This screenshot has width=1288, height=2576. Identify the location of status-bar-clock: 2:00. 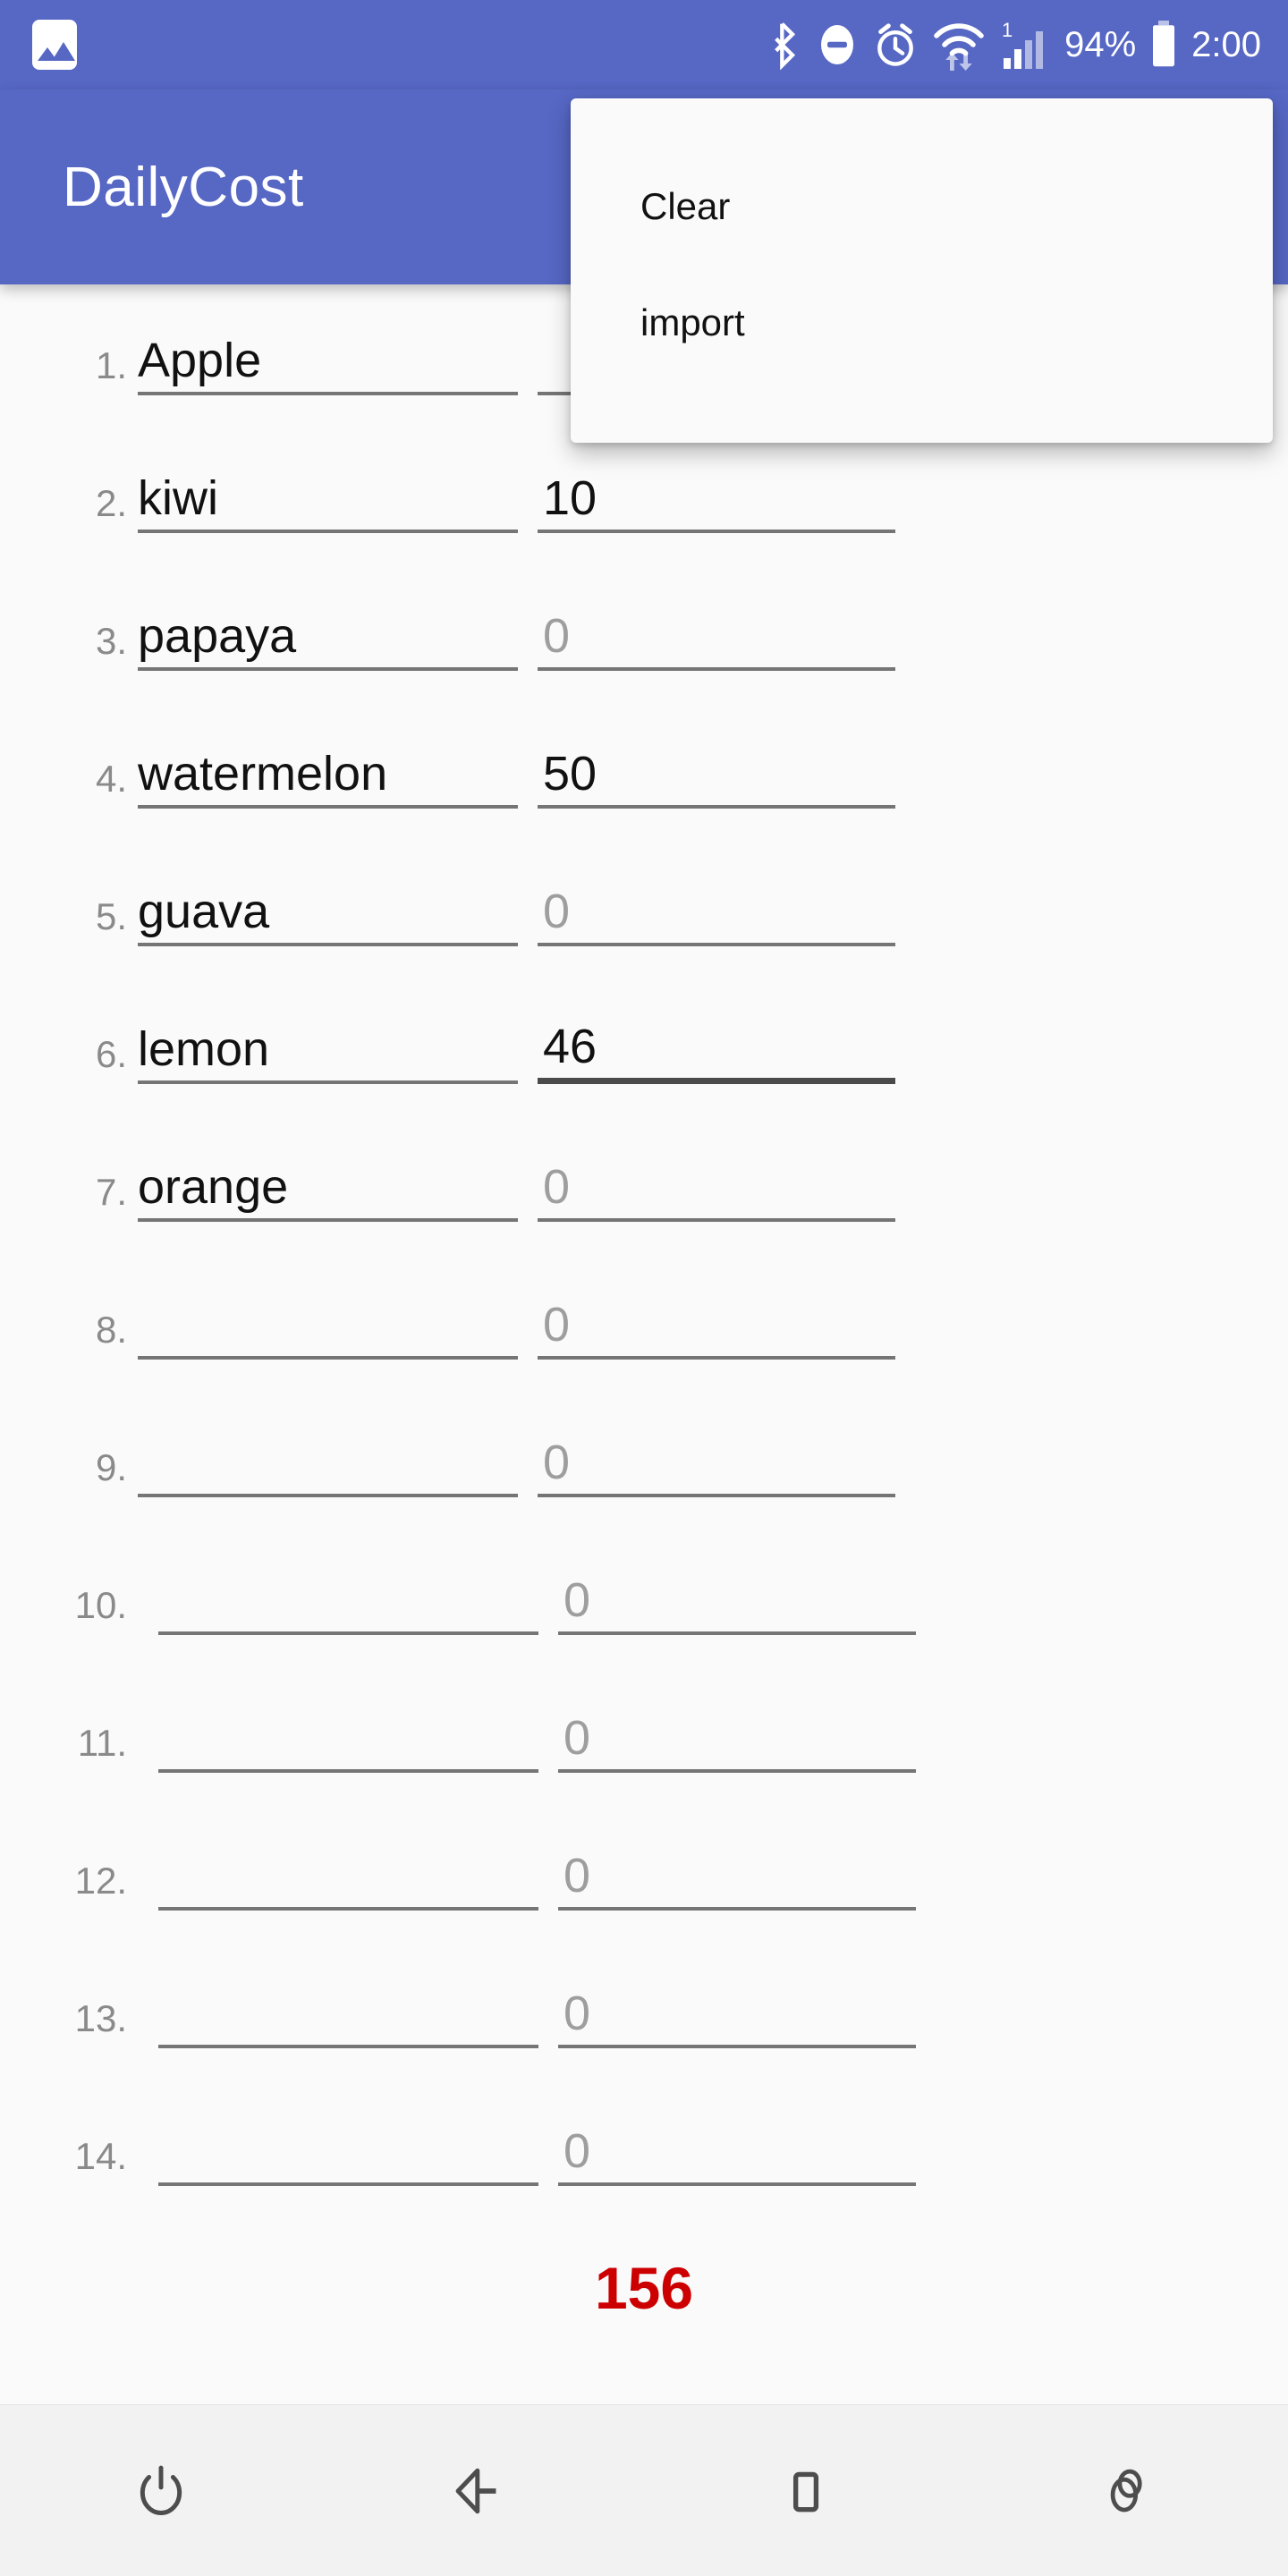
(1226, 44).